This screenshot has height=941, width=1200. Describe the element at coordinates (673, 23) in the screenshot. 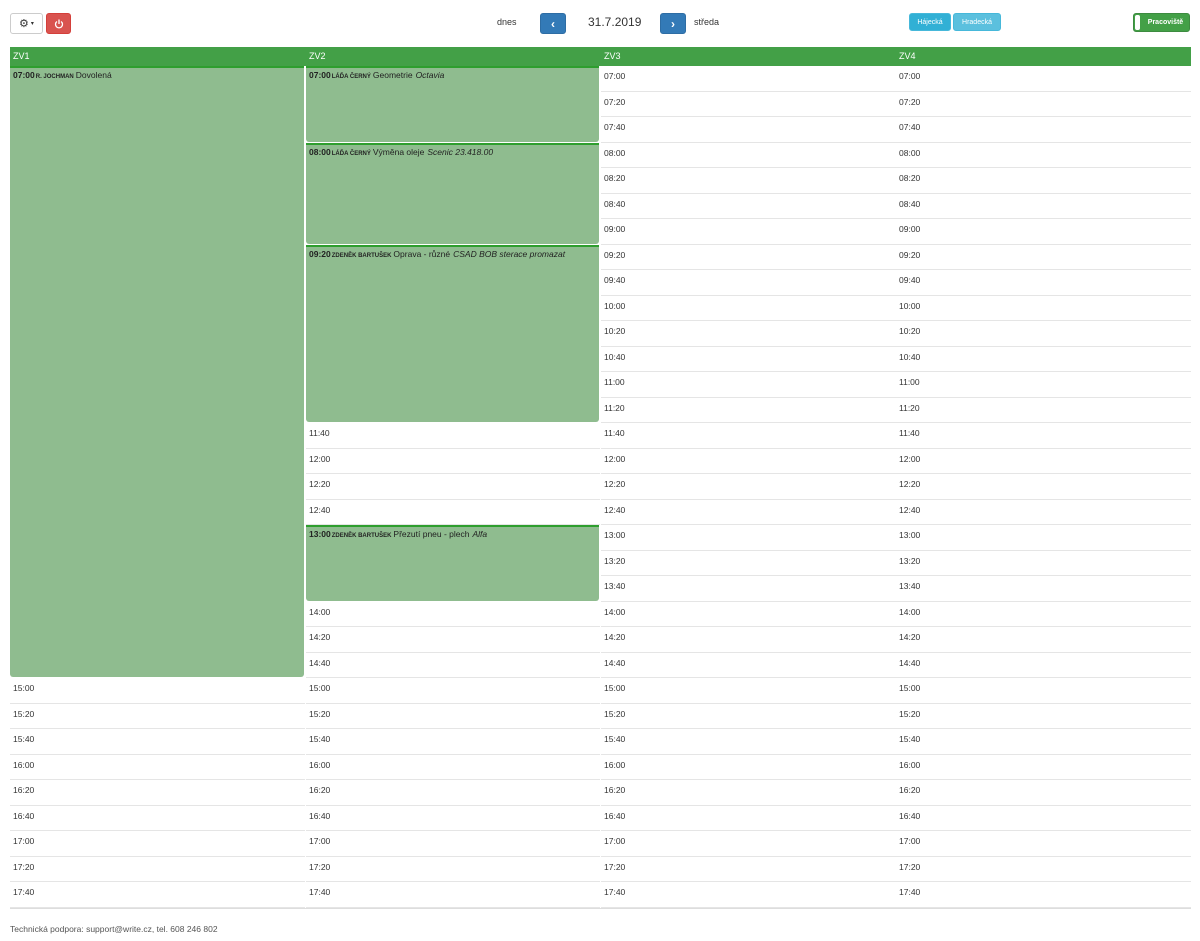

I see `next-day-button: ›` at that location.